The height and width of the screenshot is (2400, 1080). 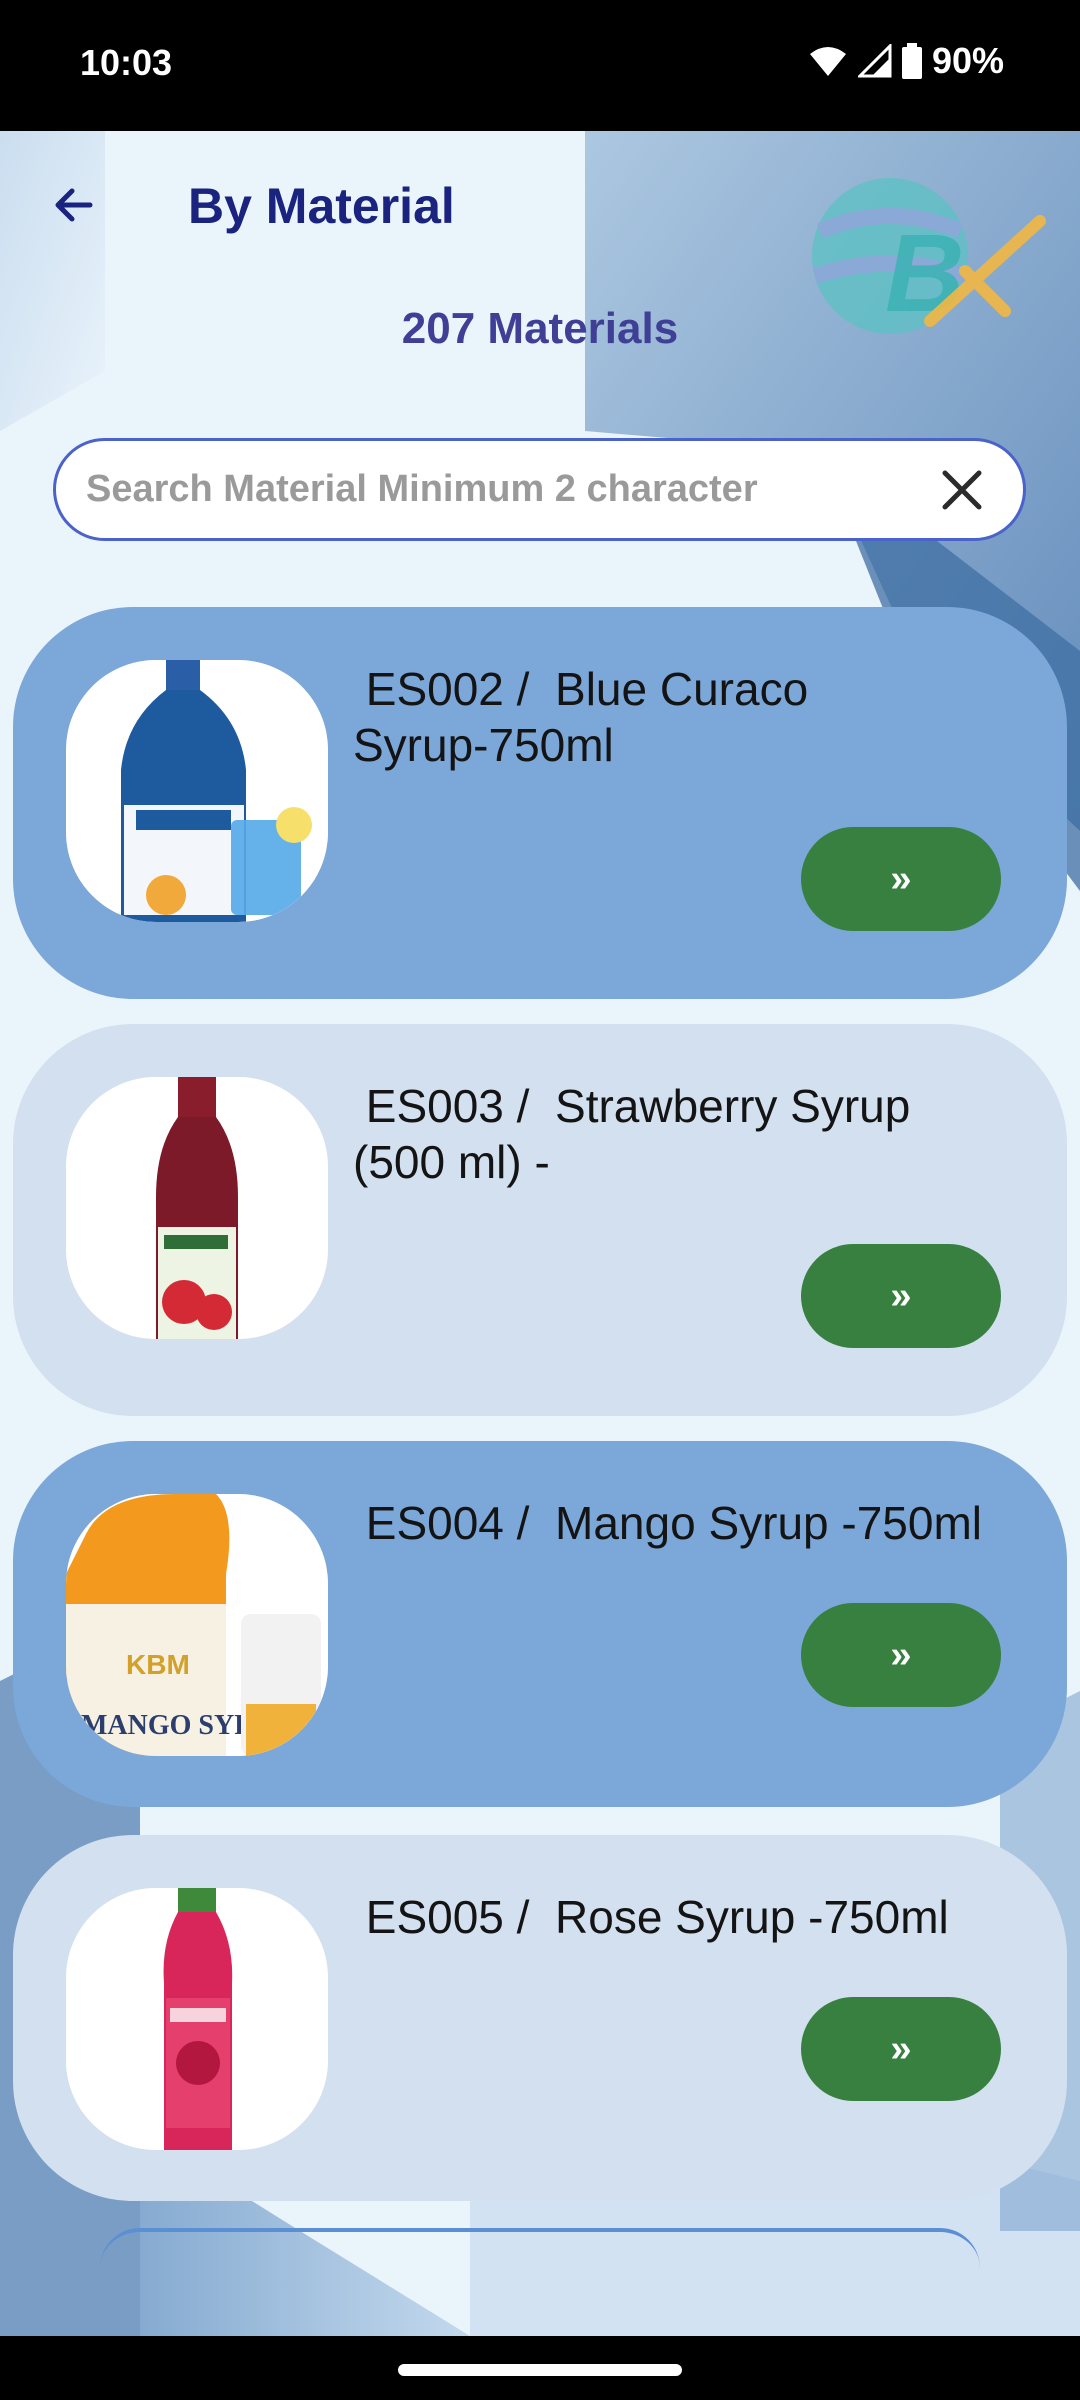 What do you see at coordinates (581, 717) in the screenshot?
I see `material-title: ES002 / Blue Curaco Syrup-750ml` at bounding box center [581, 717].